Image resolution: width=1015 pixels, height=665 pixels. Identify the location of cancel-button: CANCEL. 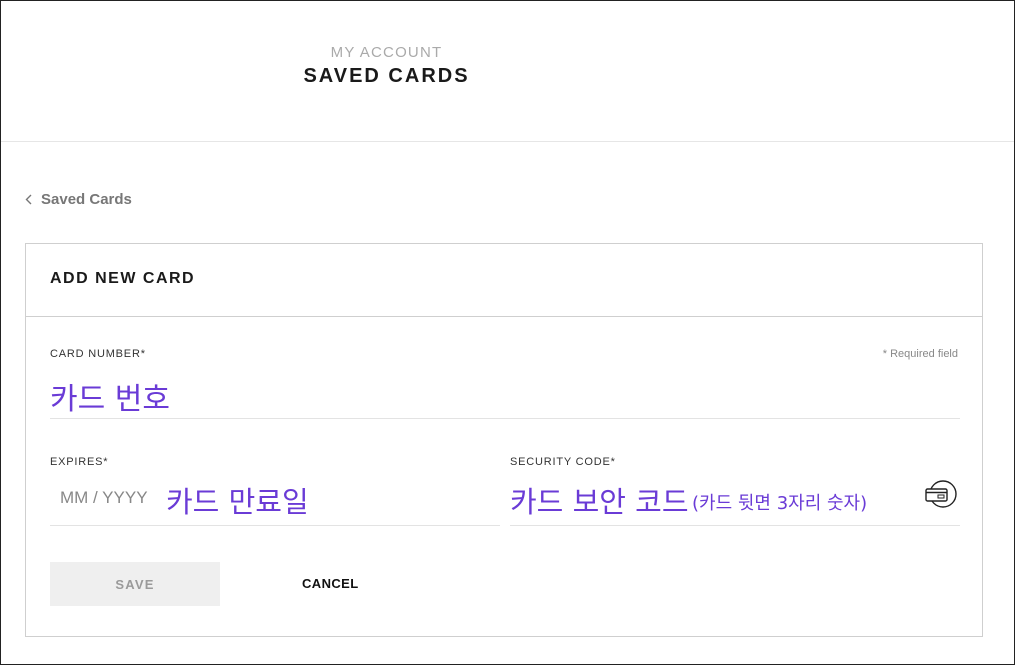
(330, 584).